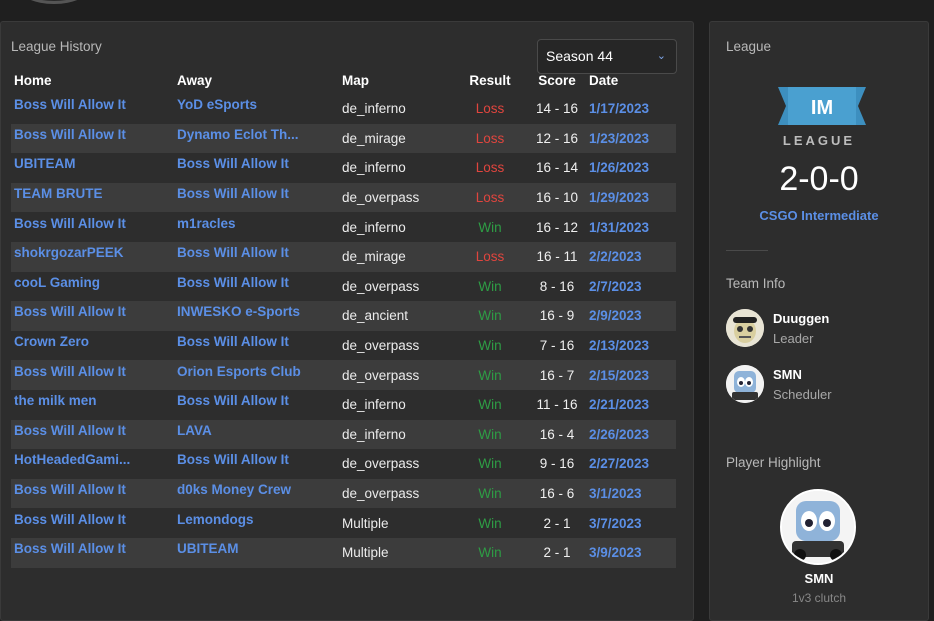 Image resolution: width=934 pixels, height=621 pixels. What do you see at coordinates (58, 193) in the screenshot?
I see `home-team-link: TEAM BRUTE` at bounding box center [58, 193].